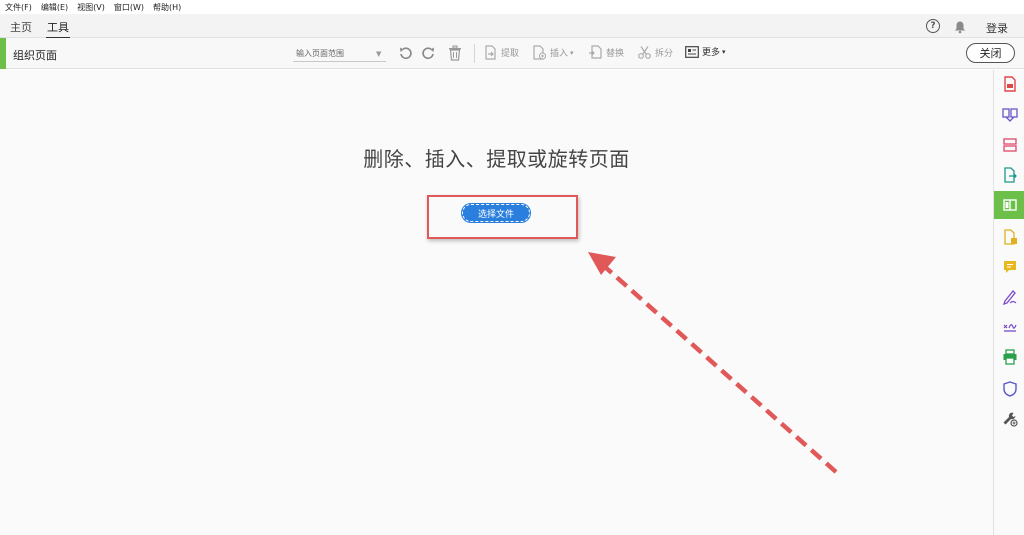 Image resolution: width=1024 pixels, height=535 pixels. I want to click on split-label: 拆分, so click(664, 54).